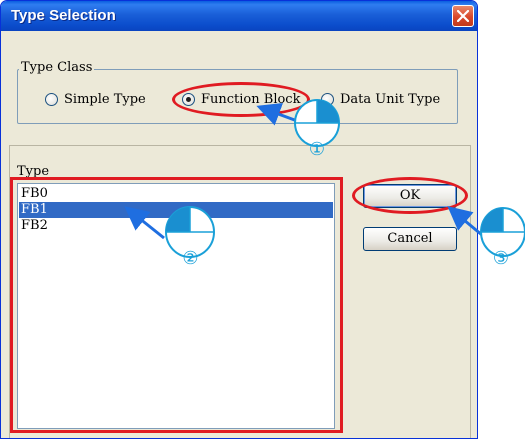 The height and width of the screenshot is (439, 525). What do you see at coordinates (317, 133) in the screenshot?
I see `mouse-marker-step-1: ①` at bounding box center [317, 133].